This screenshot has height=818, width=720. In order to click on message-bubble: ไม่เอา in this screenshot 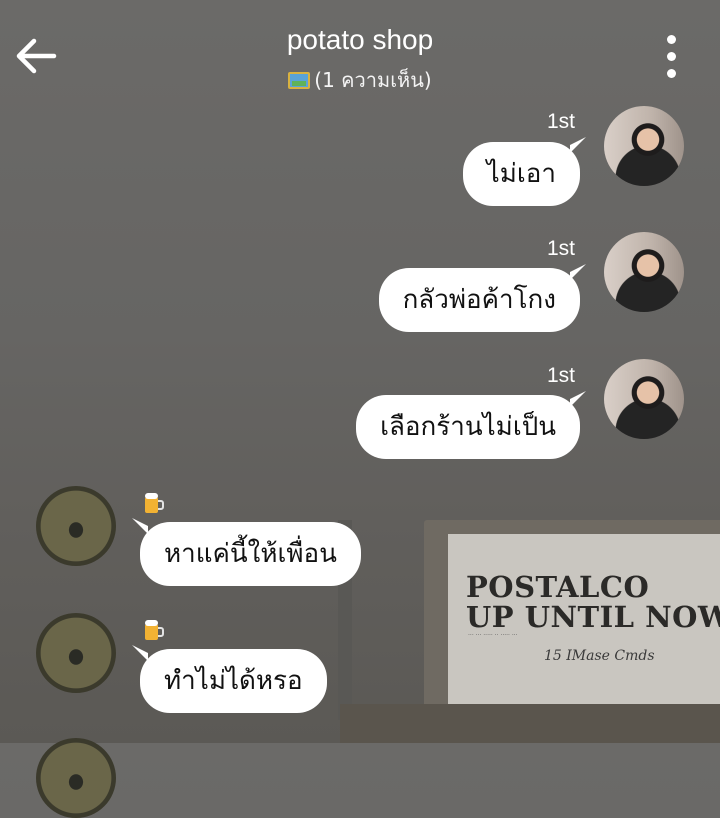, I will do `click(521, 174)`.